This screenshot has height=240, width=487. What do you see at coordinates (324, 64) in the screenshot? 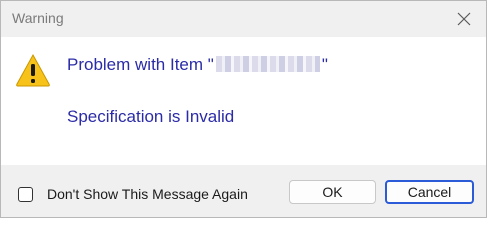
I see `message-line1-suffix: "` at bounding box center [324, 64].